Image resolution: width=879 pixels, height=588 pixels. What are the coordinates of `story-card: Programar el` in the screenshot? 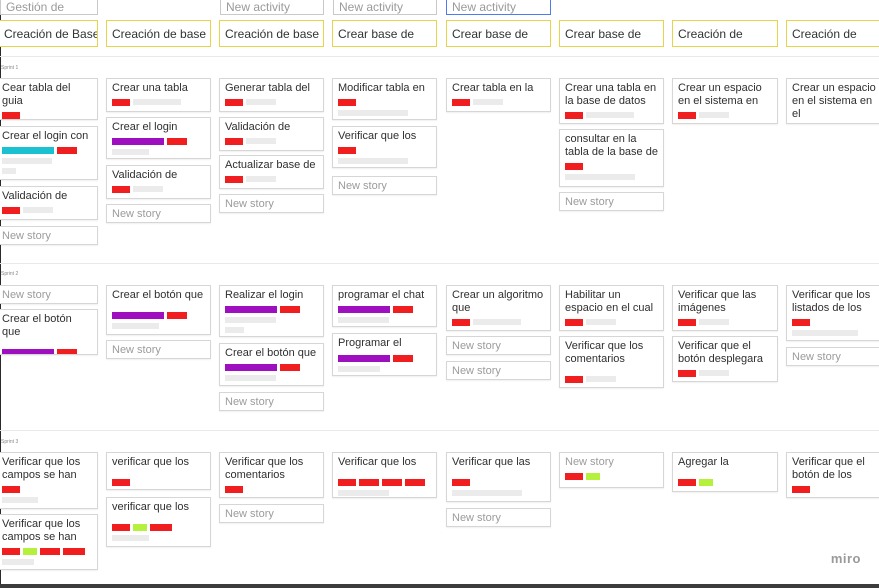 It's located at (384, 354).